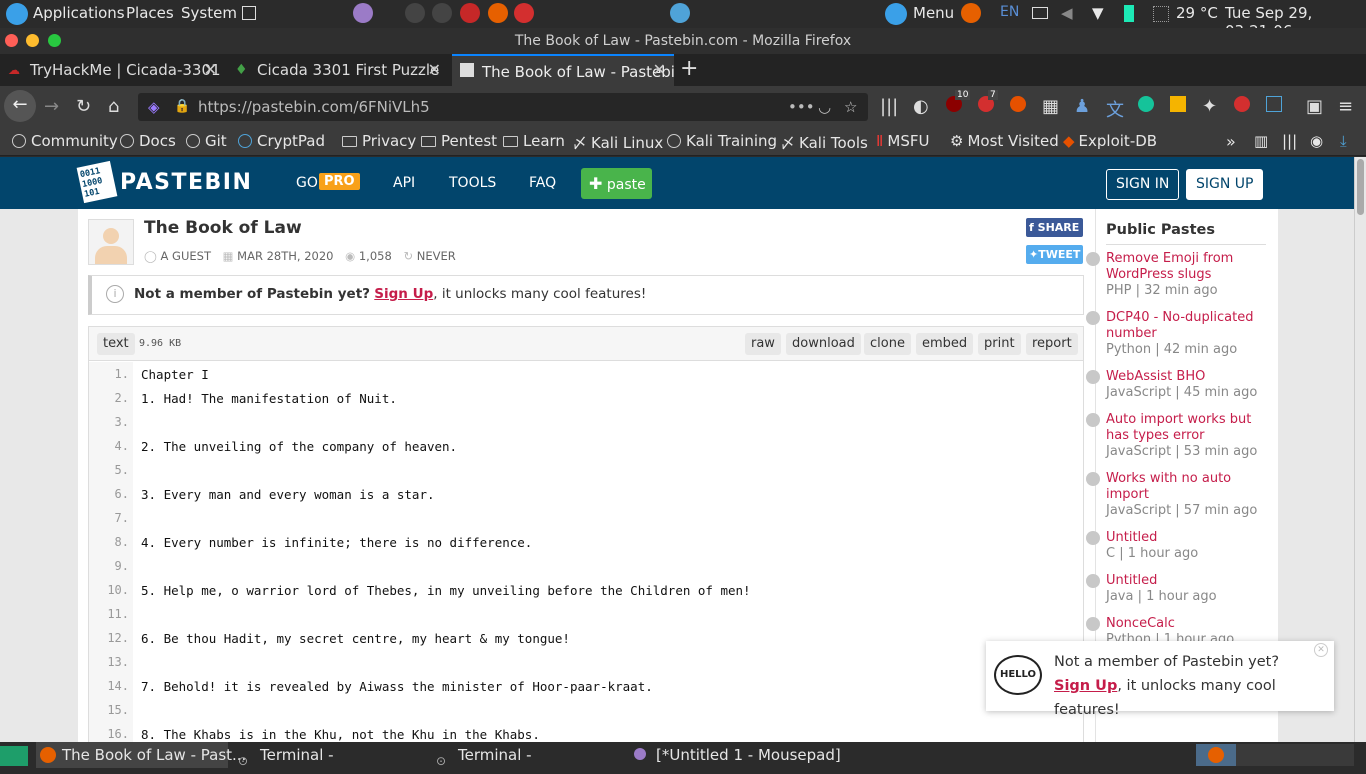 The height and width of the screenshot is (774, 1366). I want to click on tracking-protection-icon: ◈, so click(154, 107).